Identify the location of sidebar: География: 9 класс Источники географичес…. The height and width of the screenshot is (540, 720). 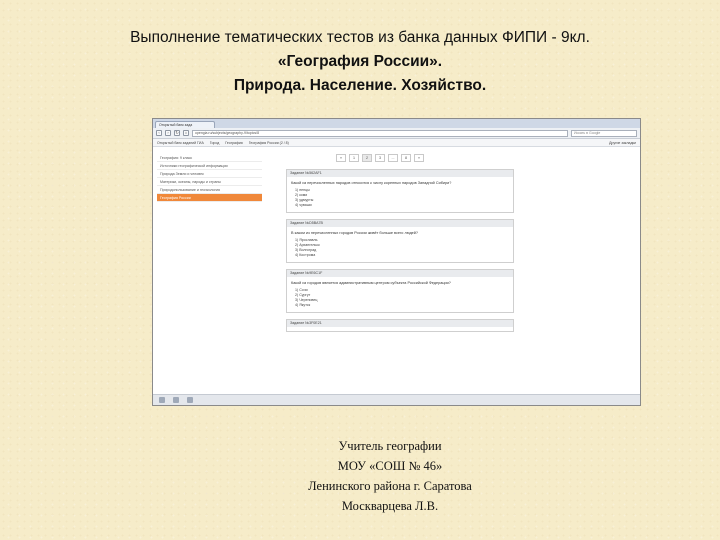
(209, 271).